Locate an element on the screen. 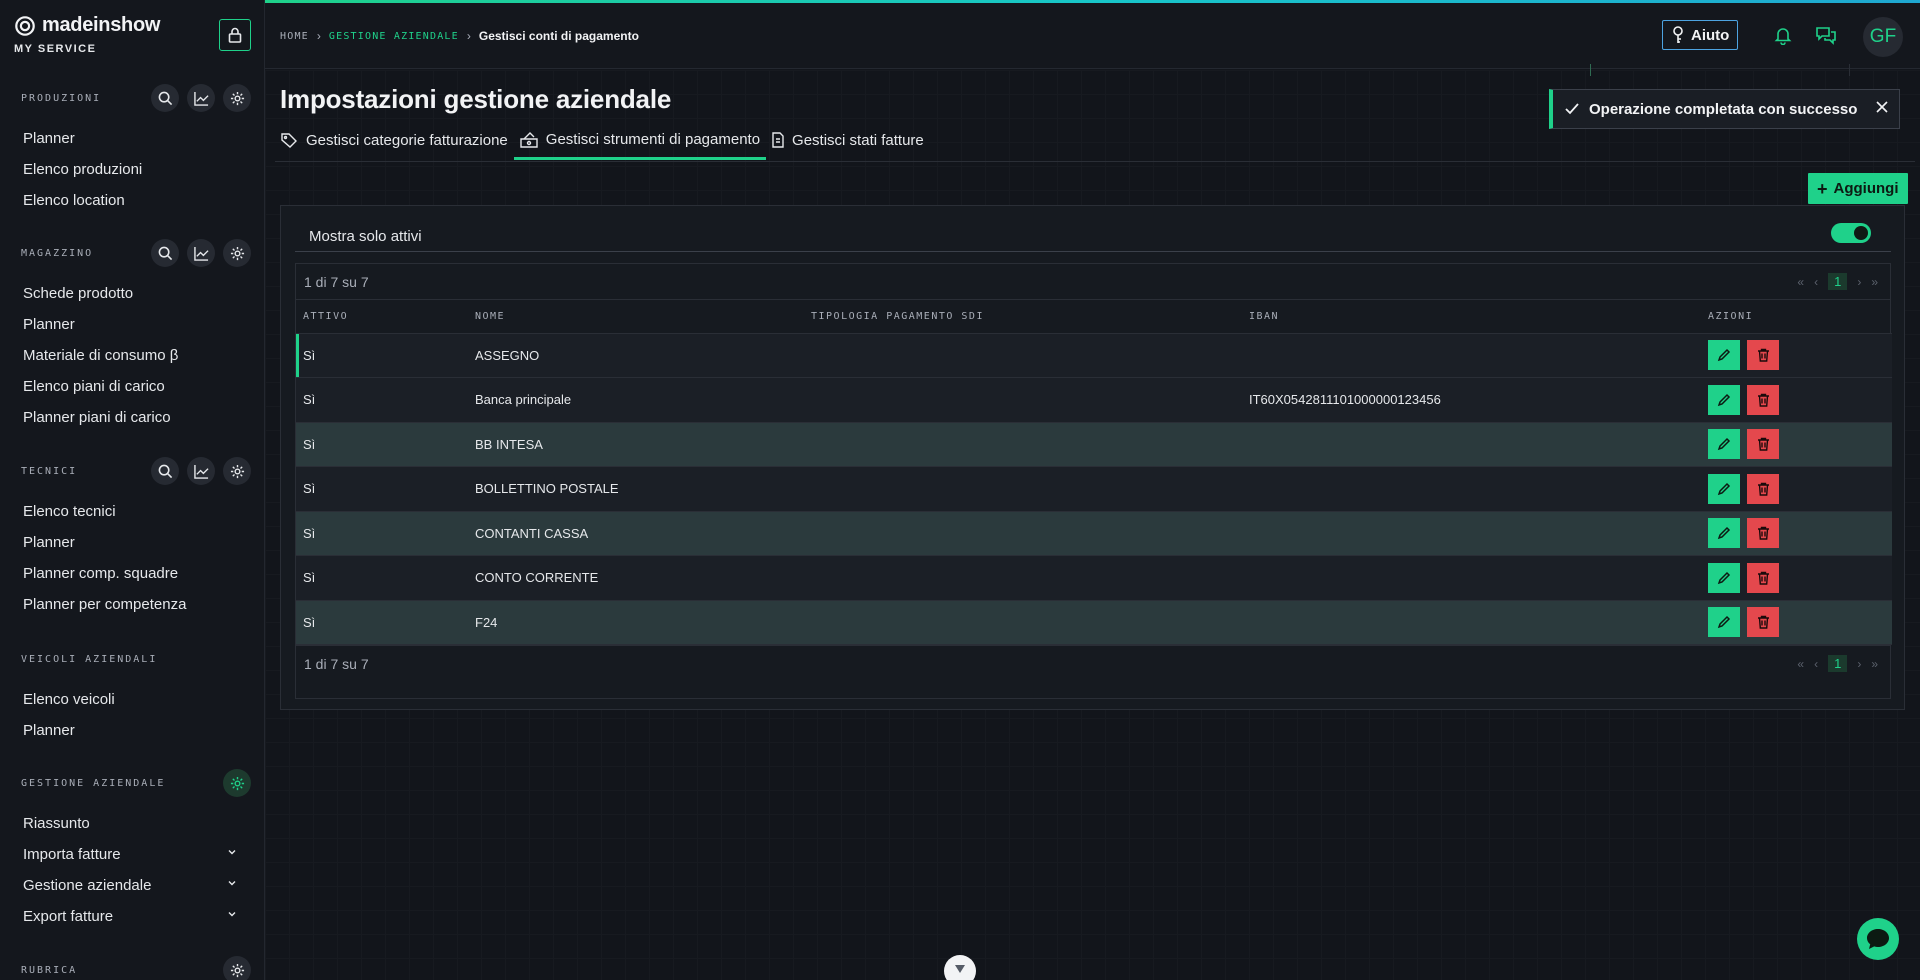  sidebar-item-elenco-produzioni: Elenco produzioni is located at coordinates (132, 169).